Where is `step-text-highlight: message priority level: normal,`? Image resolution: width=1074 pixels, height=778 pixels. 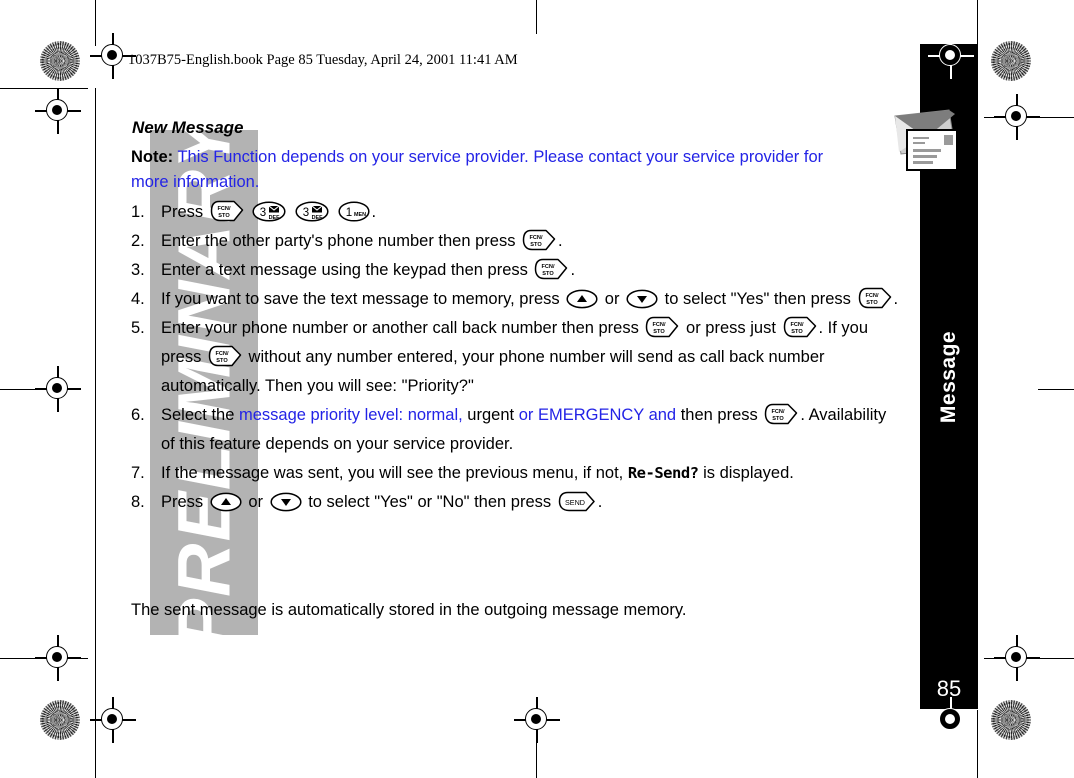 step-text-highlight: message priority level: normal, is located at coordinates (350, 415).